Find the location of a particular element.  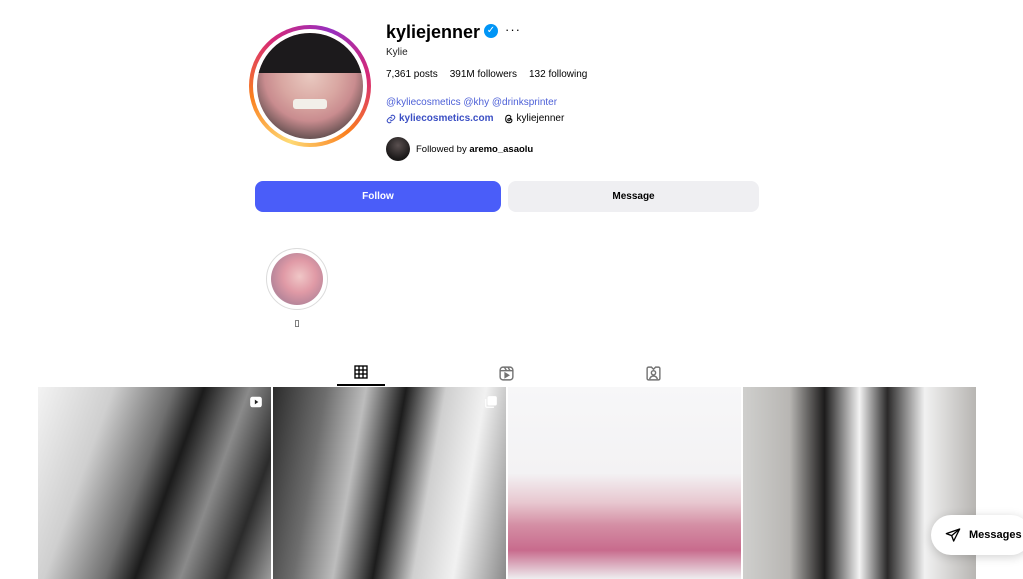

tab-posts is located at coordinates (361, 373).